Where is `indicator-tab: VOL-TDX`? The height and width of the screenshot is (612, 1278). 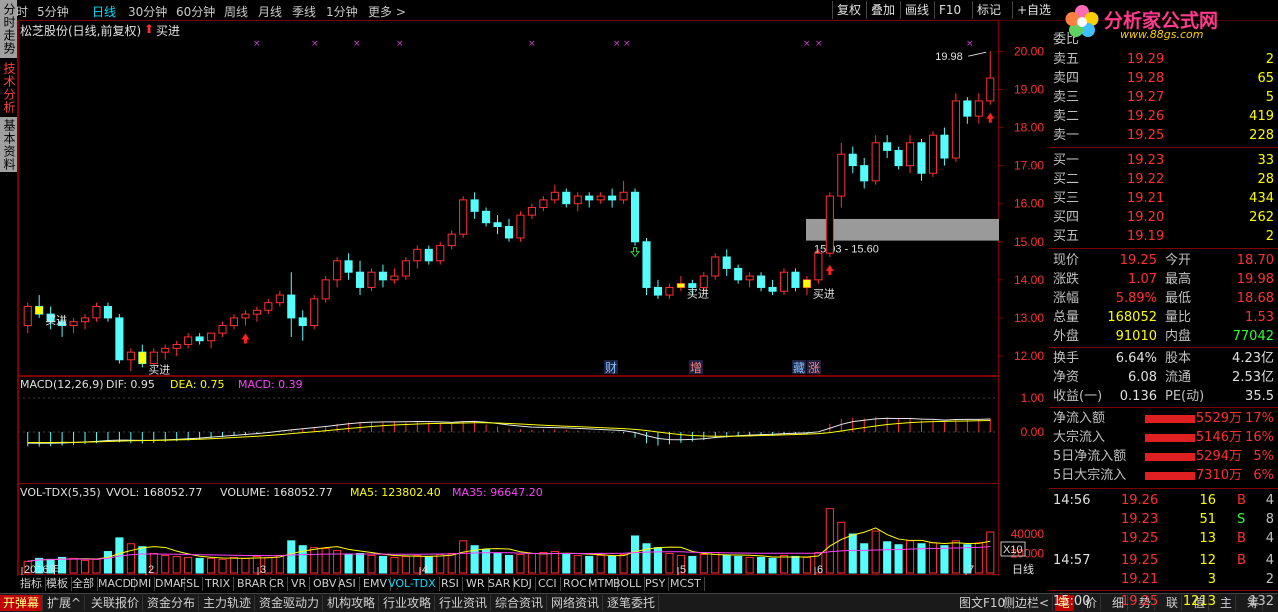
indicator-tab: VOL-TDX is located at coordinates (412, 584).